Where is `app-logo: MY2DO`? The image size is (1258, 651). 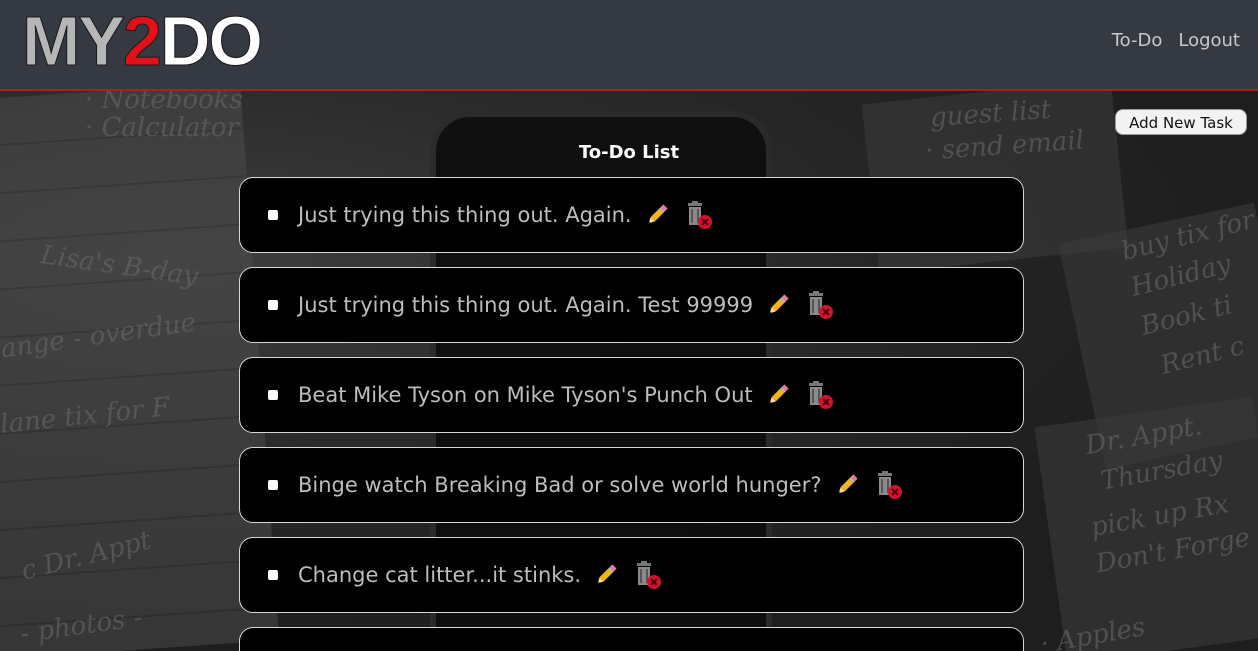
app-logo: MY2DO is located at coordinates (143, 41).